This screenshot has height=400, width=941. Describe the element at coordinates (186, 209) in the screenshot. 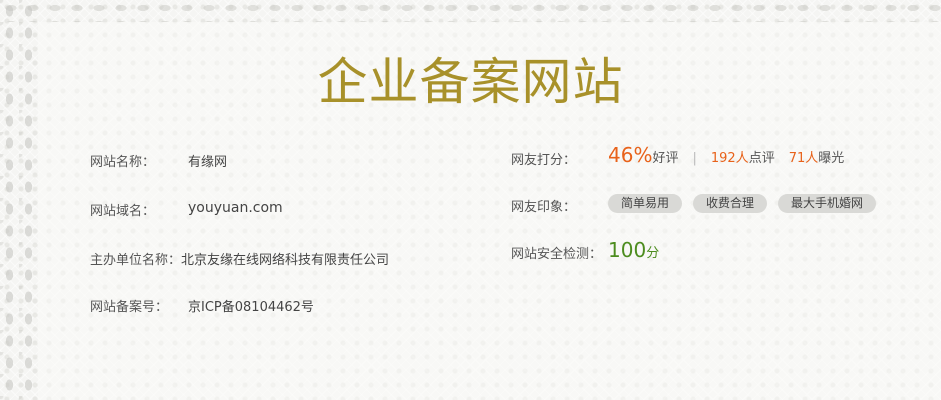

I see `domain-row: 网站域名： youyuan.com` at that location.